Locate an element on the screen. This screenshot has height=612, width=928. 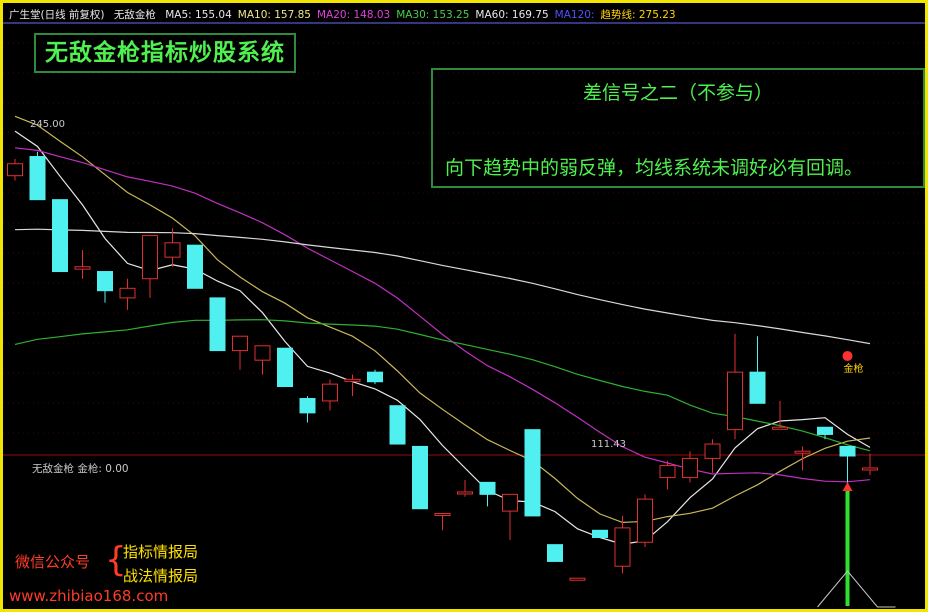
sub-panel-label: 无敌金枪 金枪: 0.00 is located at coordinates (80, 469).